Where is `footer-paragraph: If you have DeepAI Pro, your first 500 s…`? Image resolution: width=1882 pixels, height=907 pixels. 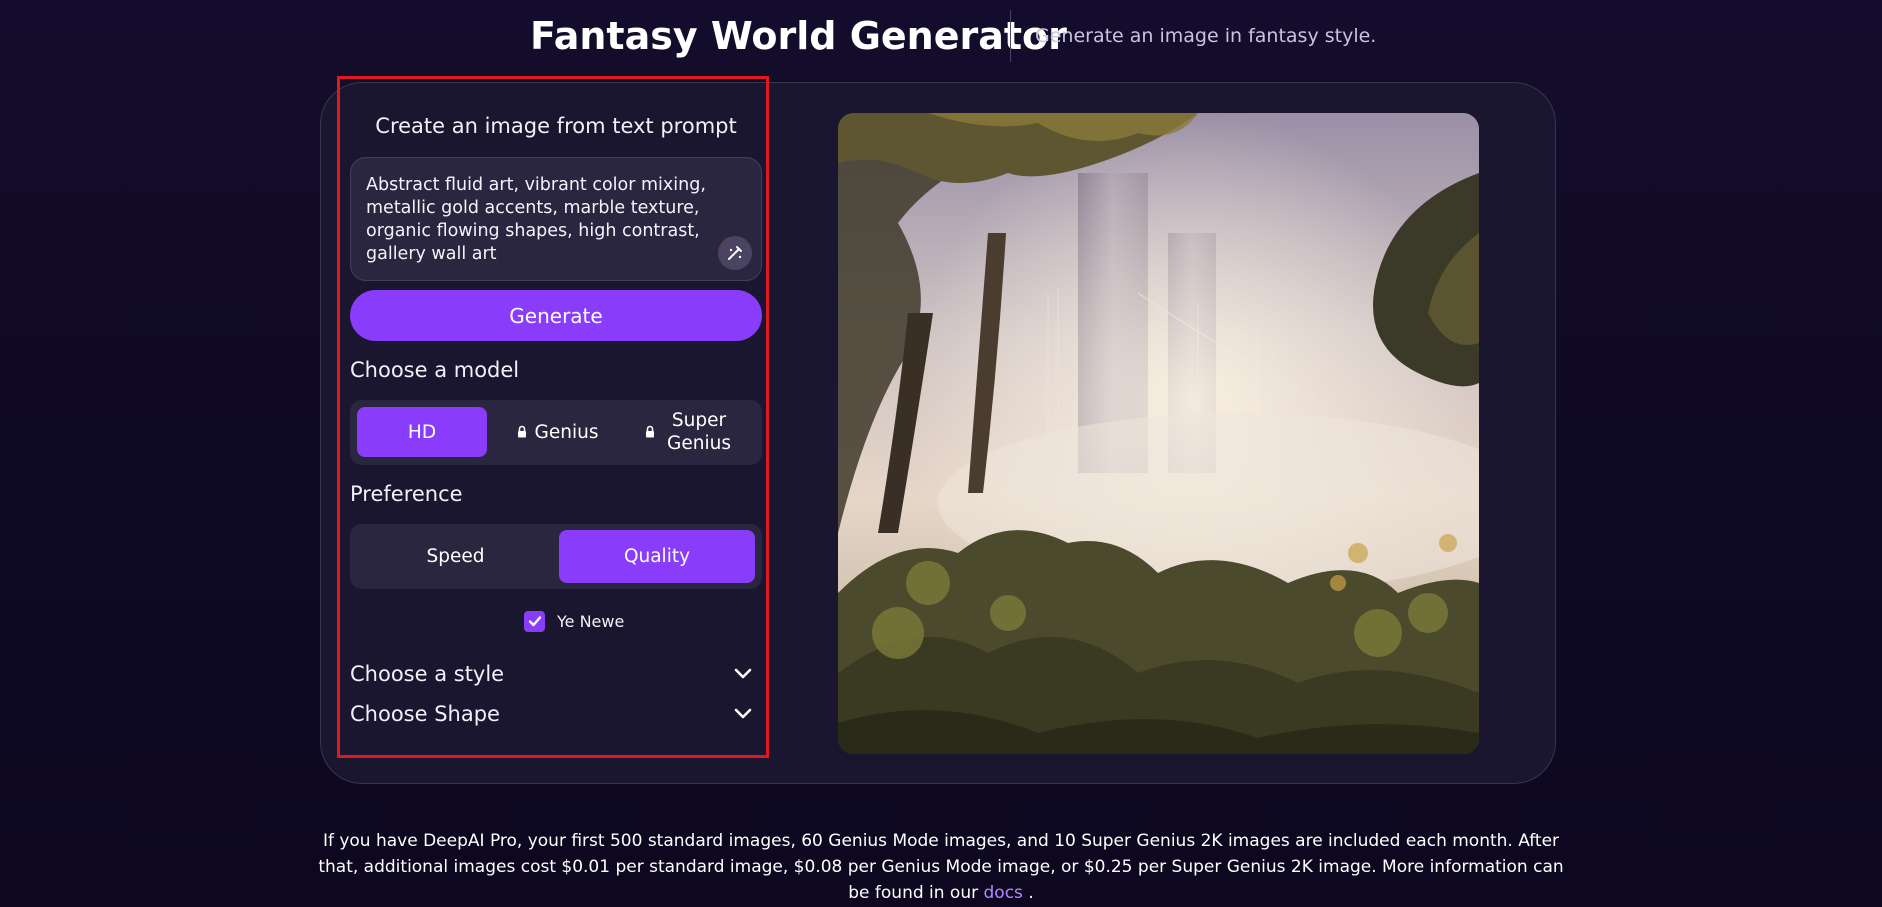 footer-paragraph: If you have DeepAI Pro, your first 500 s… is located at coordinates (941, 867).